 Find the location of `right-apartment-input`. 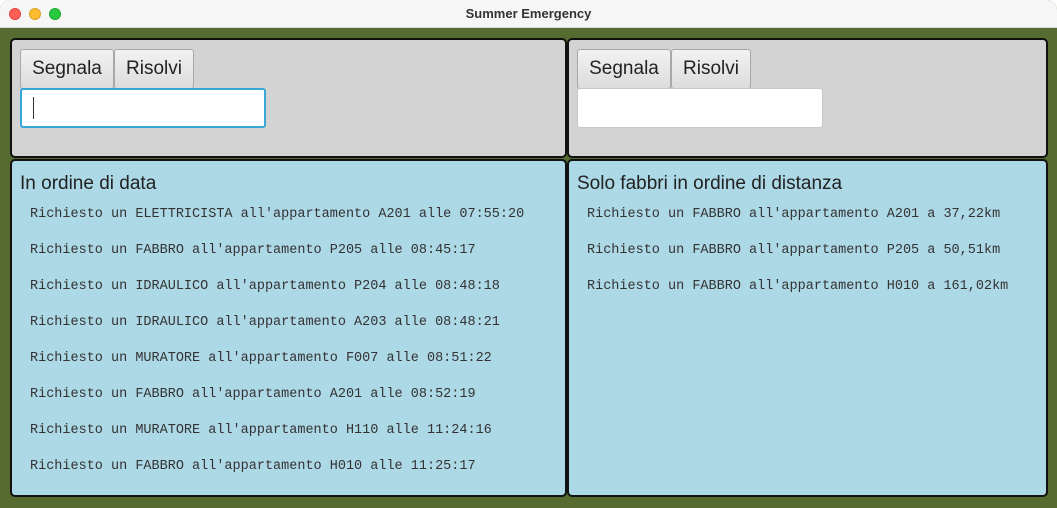

right-apartment-input is located at coordinates (700, 108).